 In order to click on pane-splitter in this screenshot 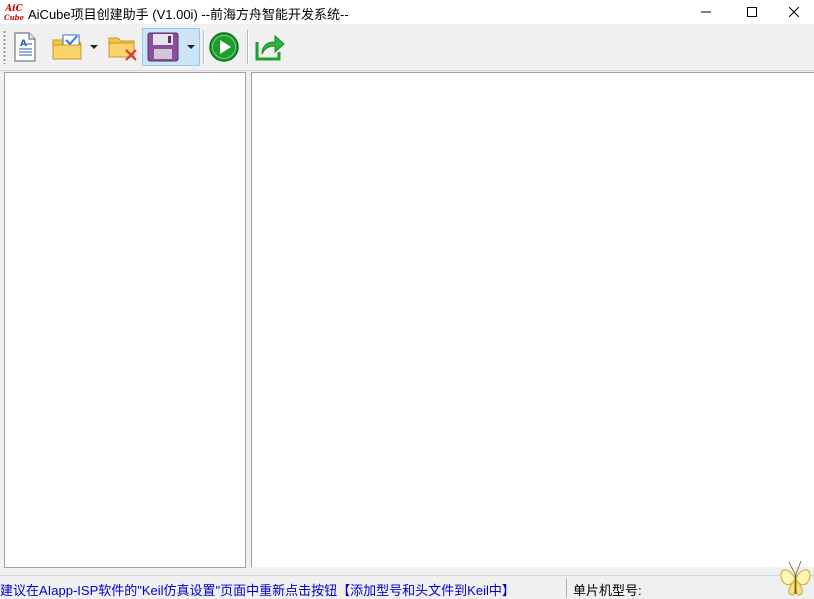, I will do `click(248, 320)`.